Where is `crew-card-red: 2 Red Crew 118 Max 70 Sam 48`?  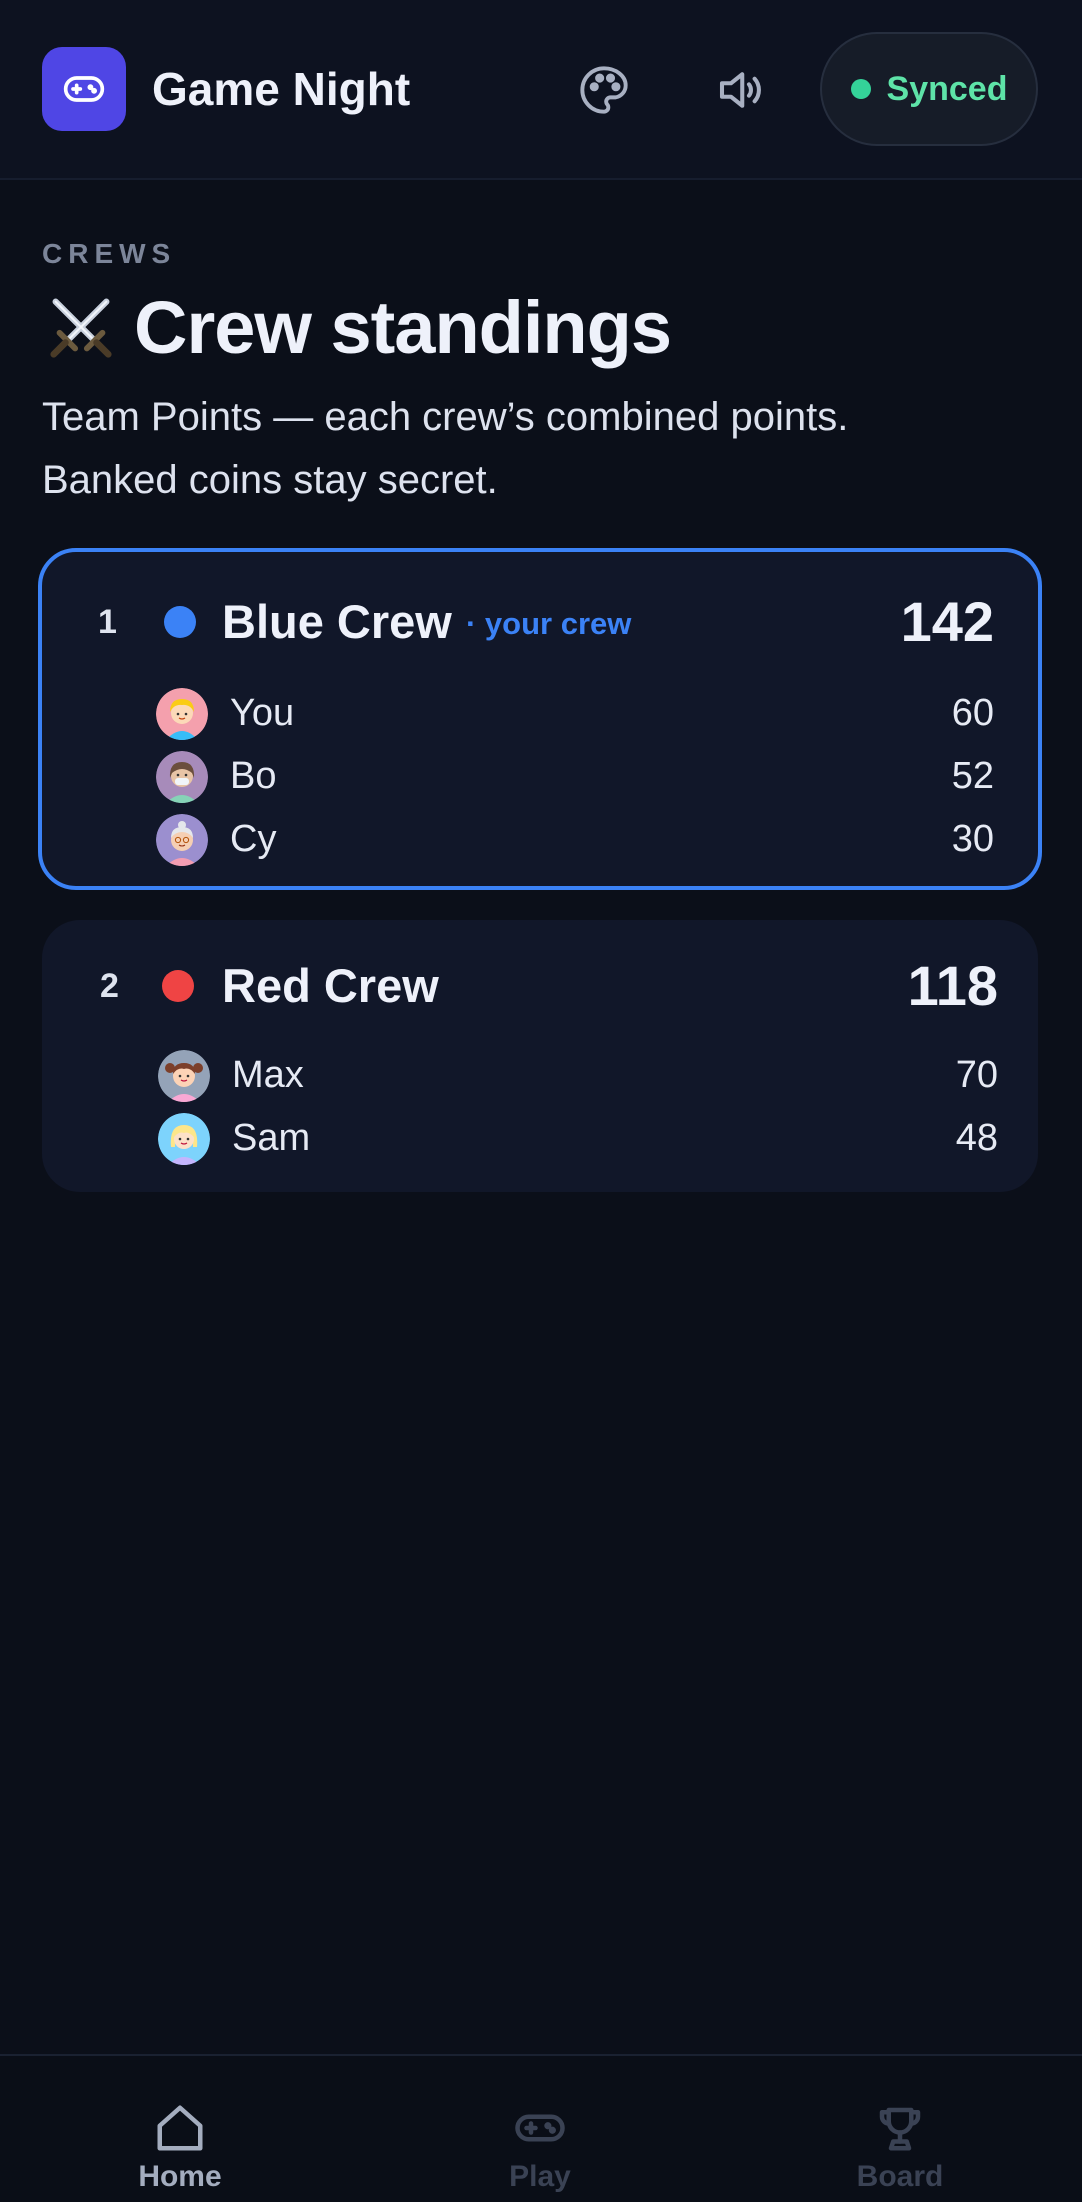 crew-card-red: 2 Red Crew 118 Max 70 Sam 48 is located at coordinates (540, 1056).